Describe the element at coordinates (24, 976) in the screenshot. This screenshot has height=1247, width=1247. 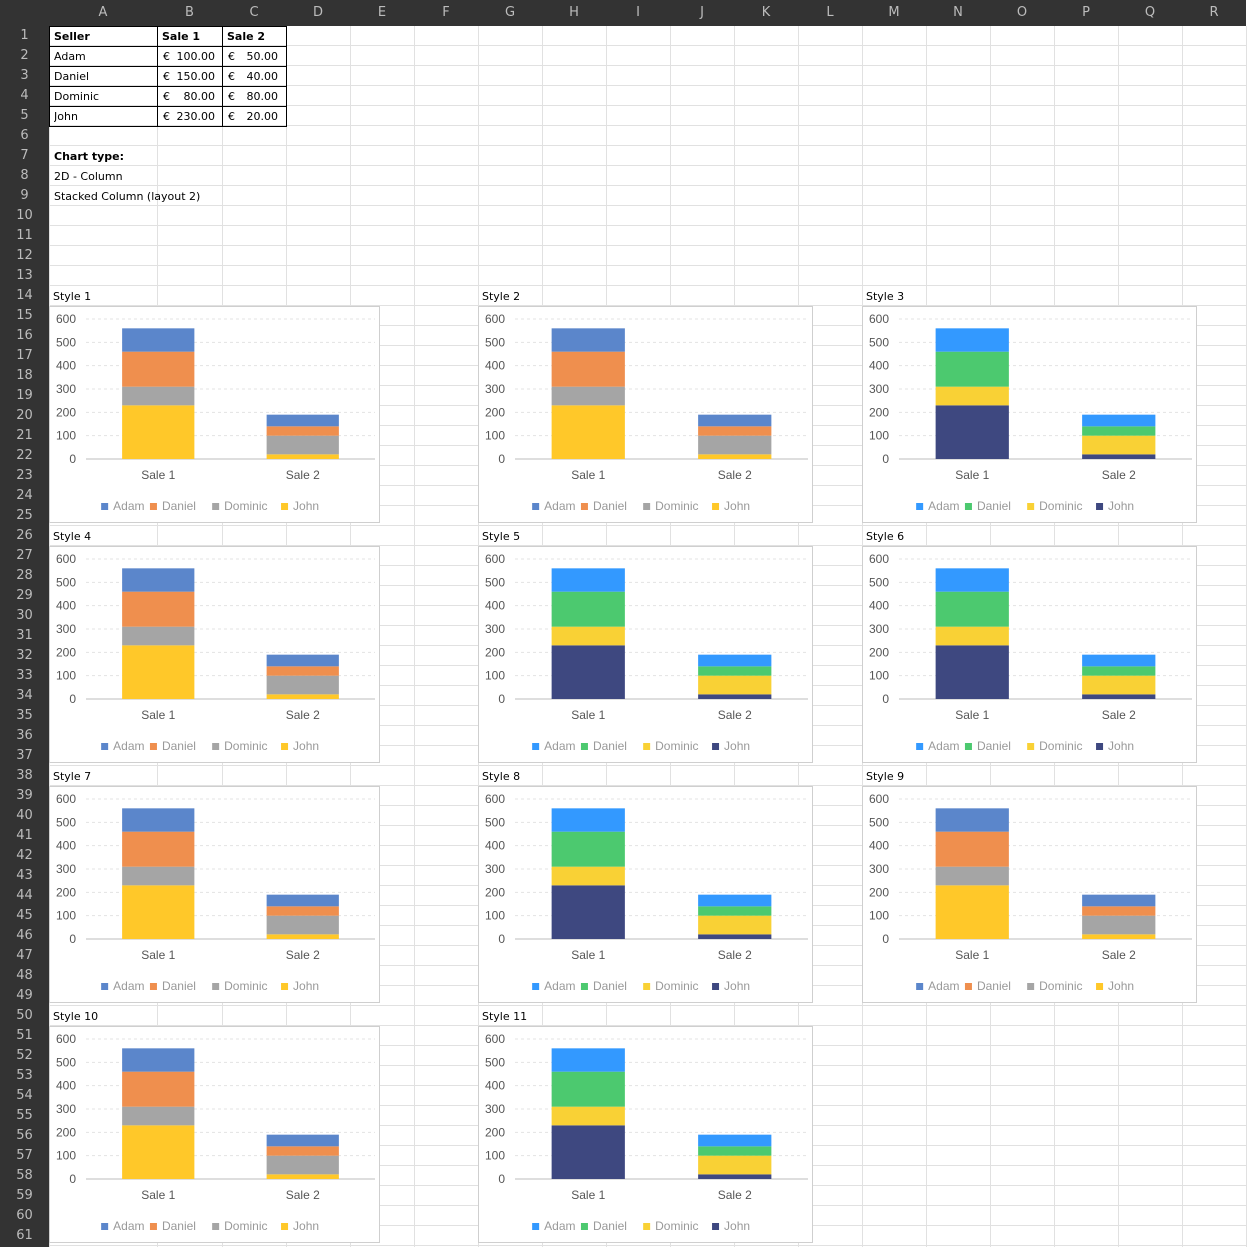
I see `row-header: 48` at that location.